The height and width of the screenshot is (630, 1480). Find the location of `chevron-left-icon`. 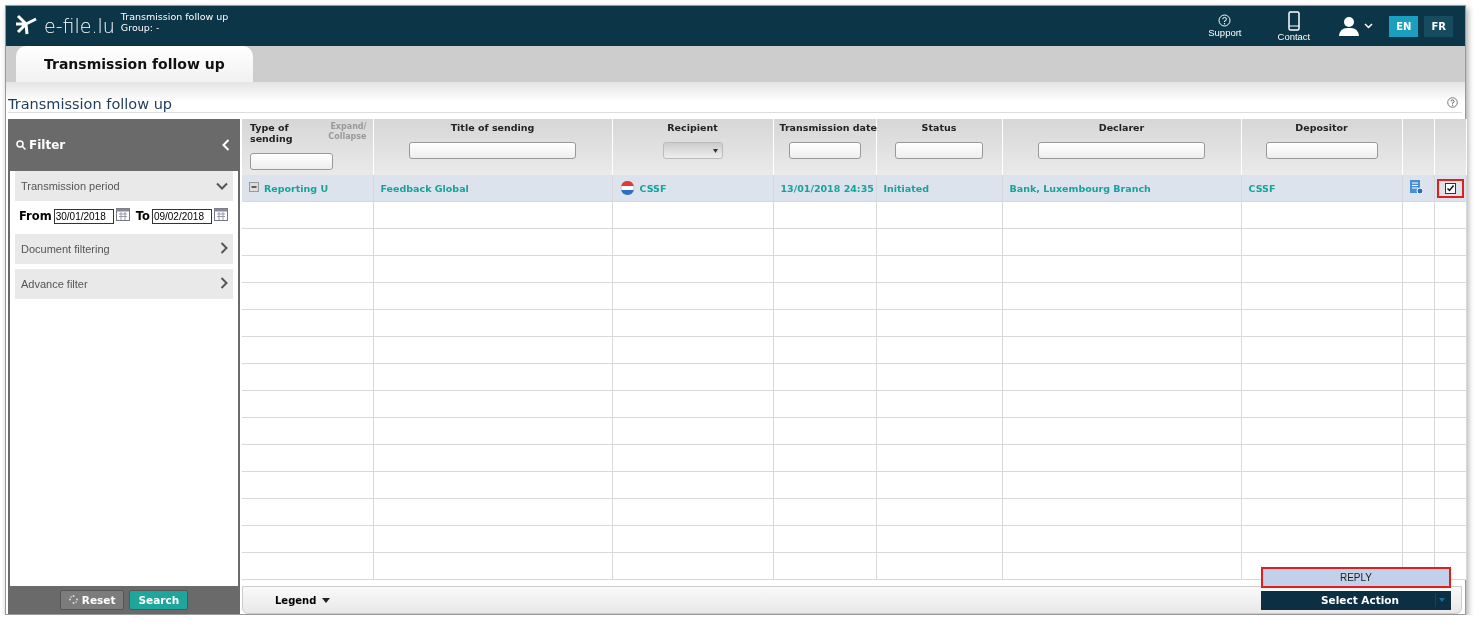

chevron-left-icon is located at coordinates (226, 145).